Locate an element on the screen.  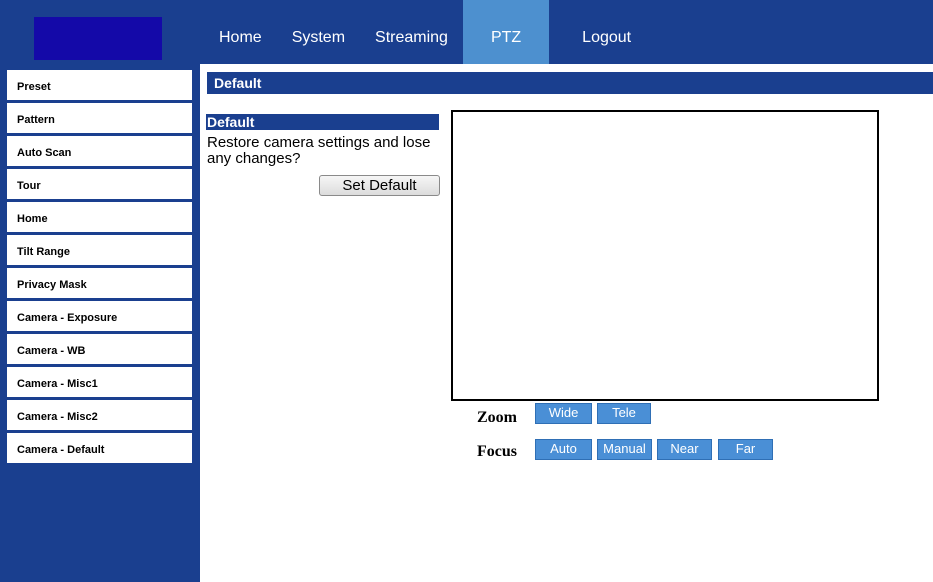
top-navigation-bar: Home System Streaming PTZ Logout is located at coordinates (466, 32).